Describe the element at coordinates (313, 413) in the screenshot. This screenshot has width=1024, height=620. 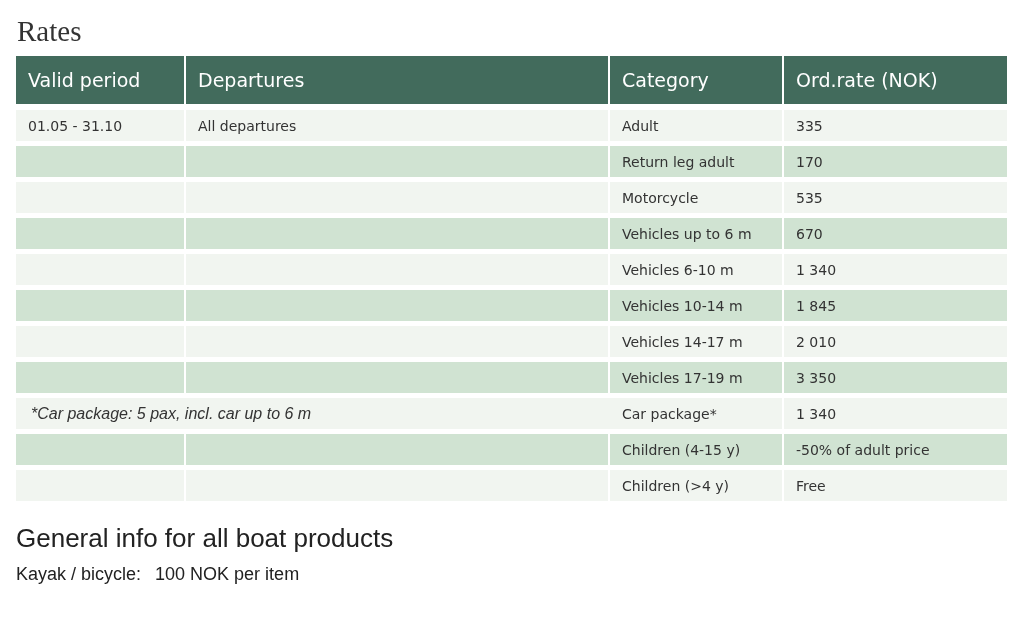
I see `footnote-cell: *Car package: 5 pax, incl. car up to 6 m` at that location.